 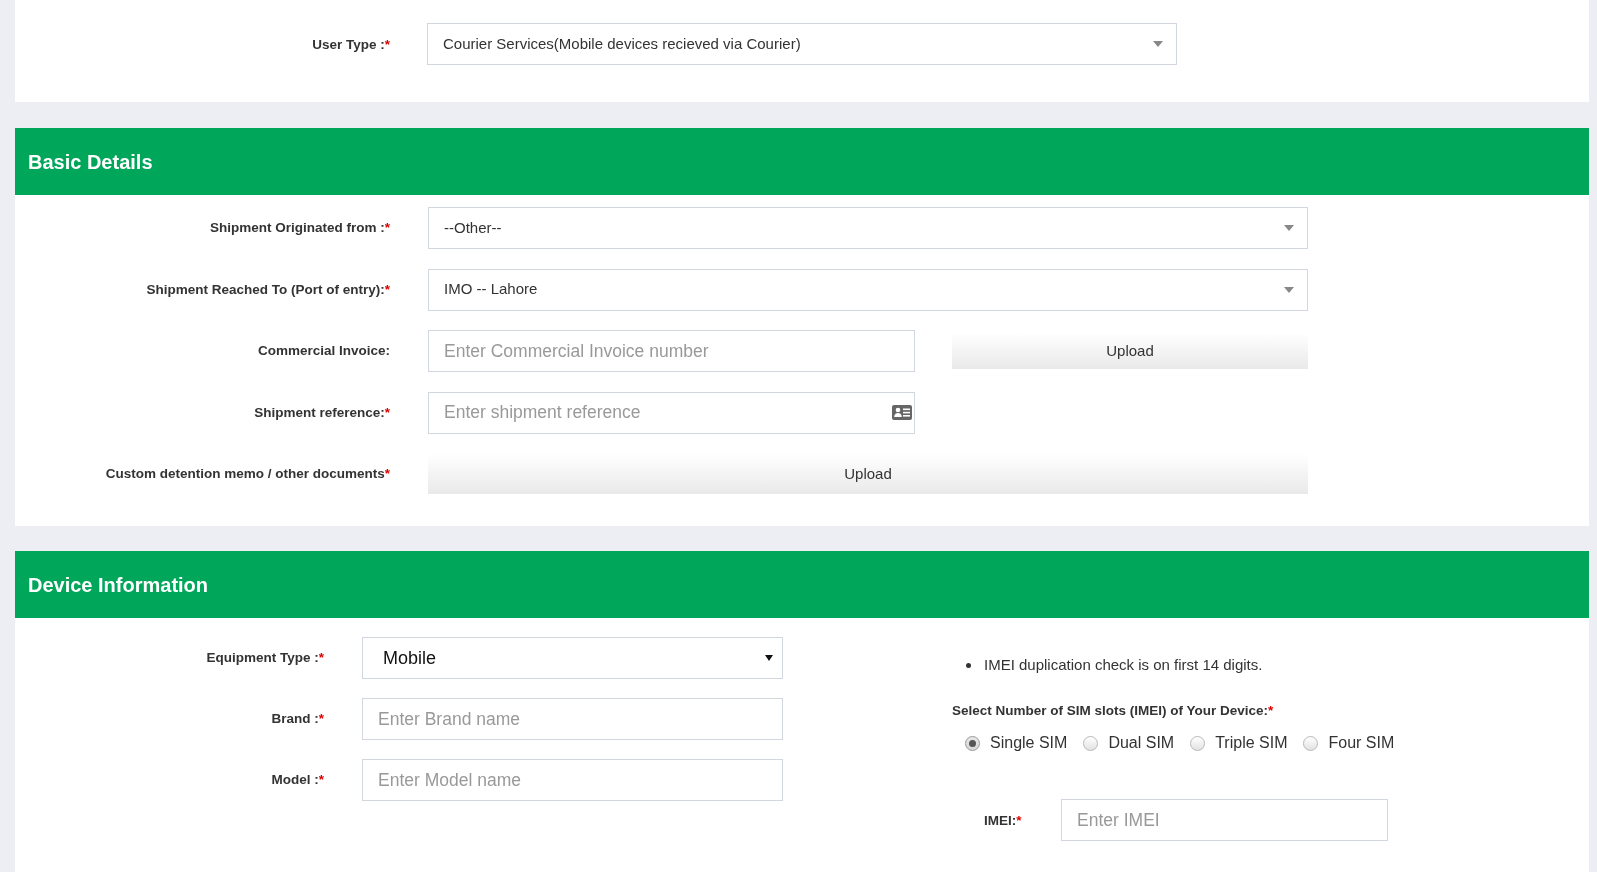 I want to click on field-label: Commercial Invoice:, so click(x=323, y=350).